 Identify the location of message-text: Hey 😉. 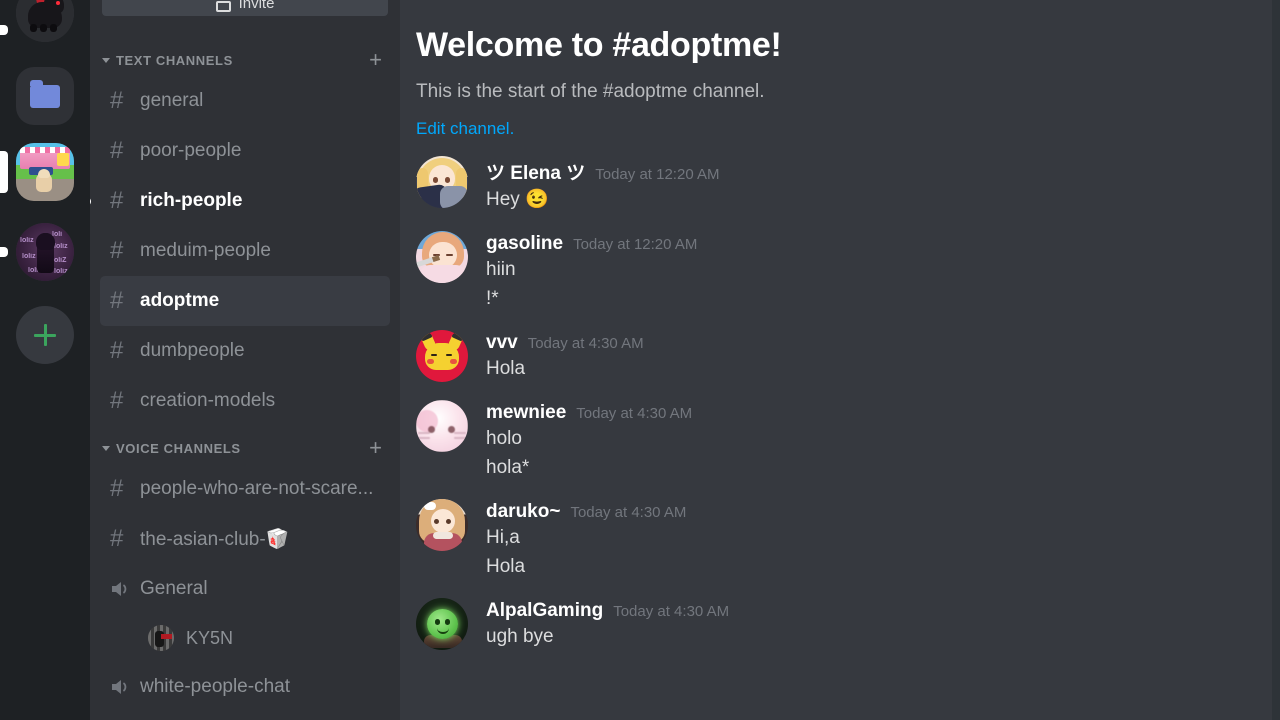
(517, 199).